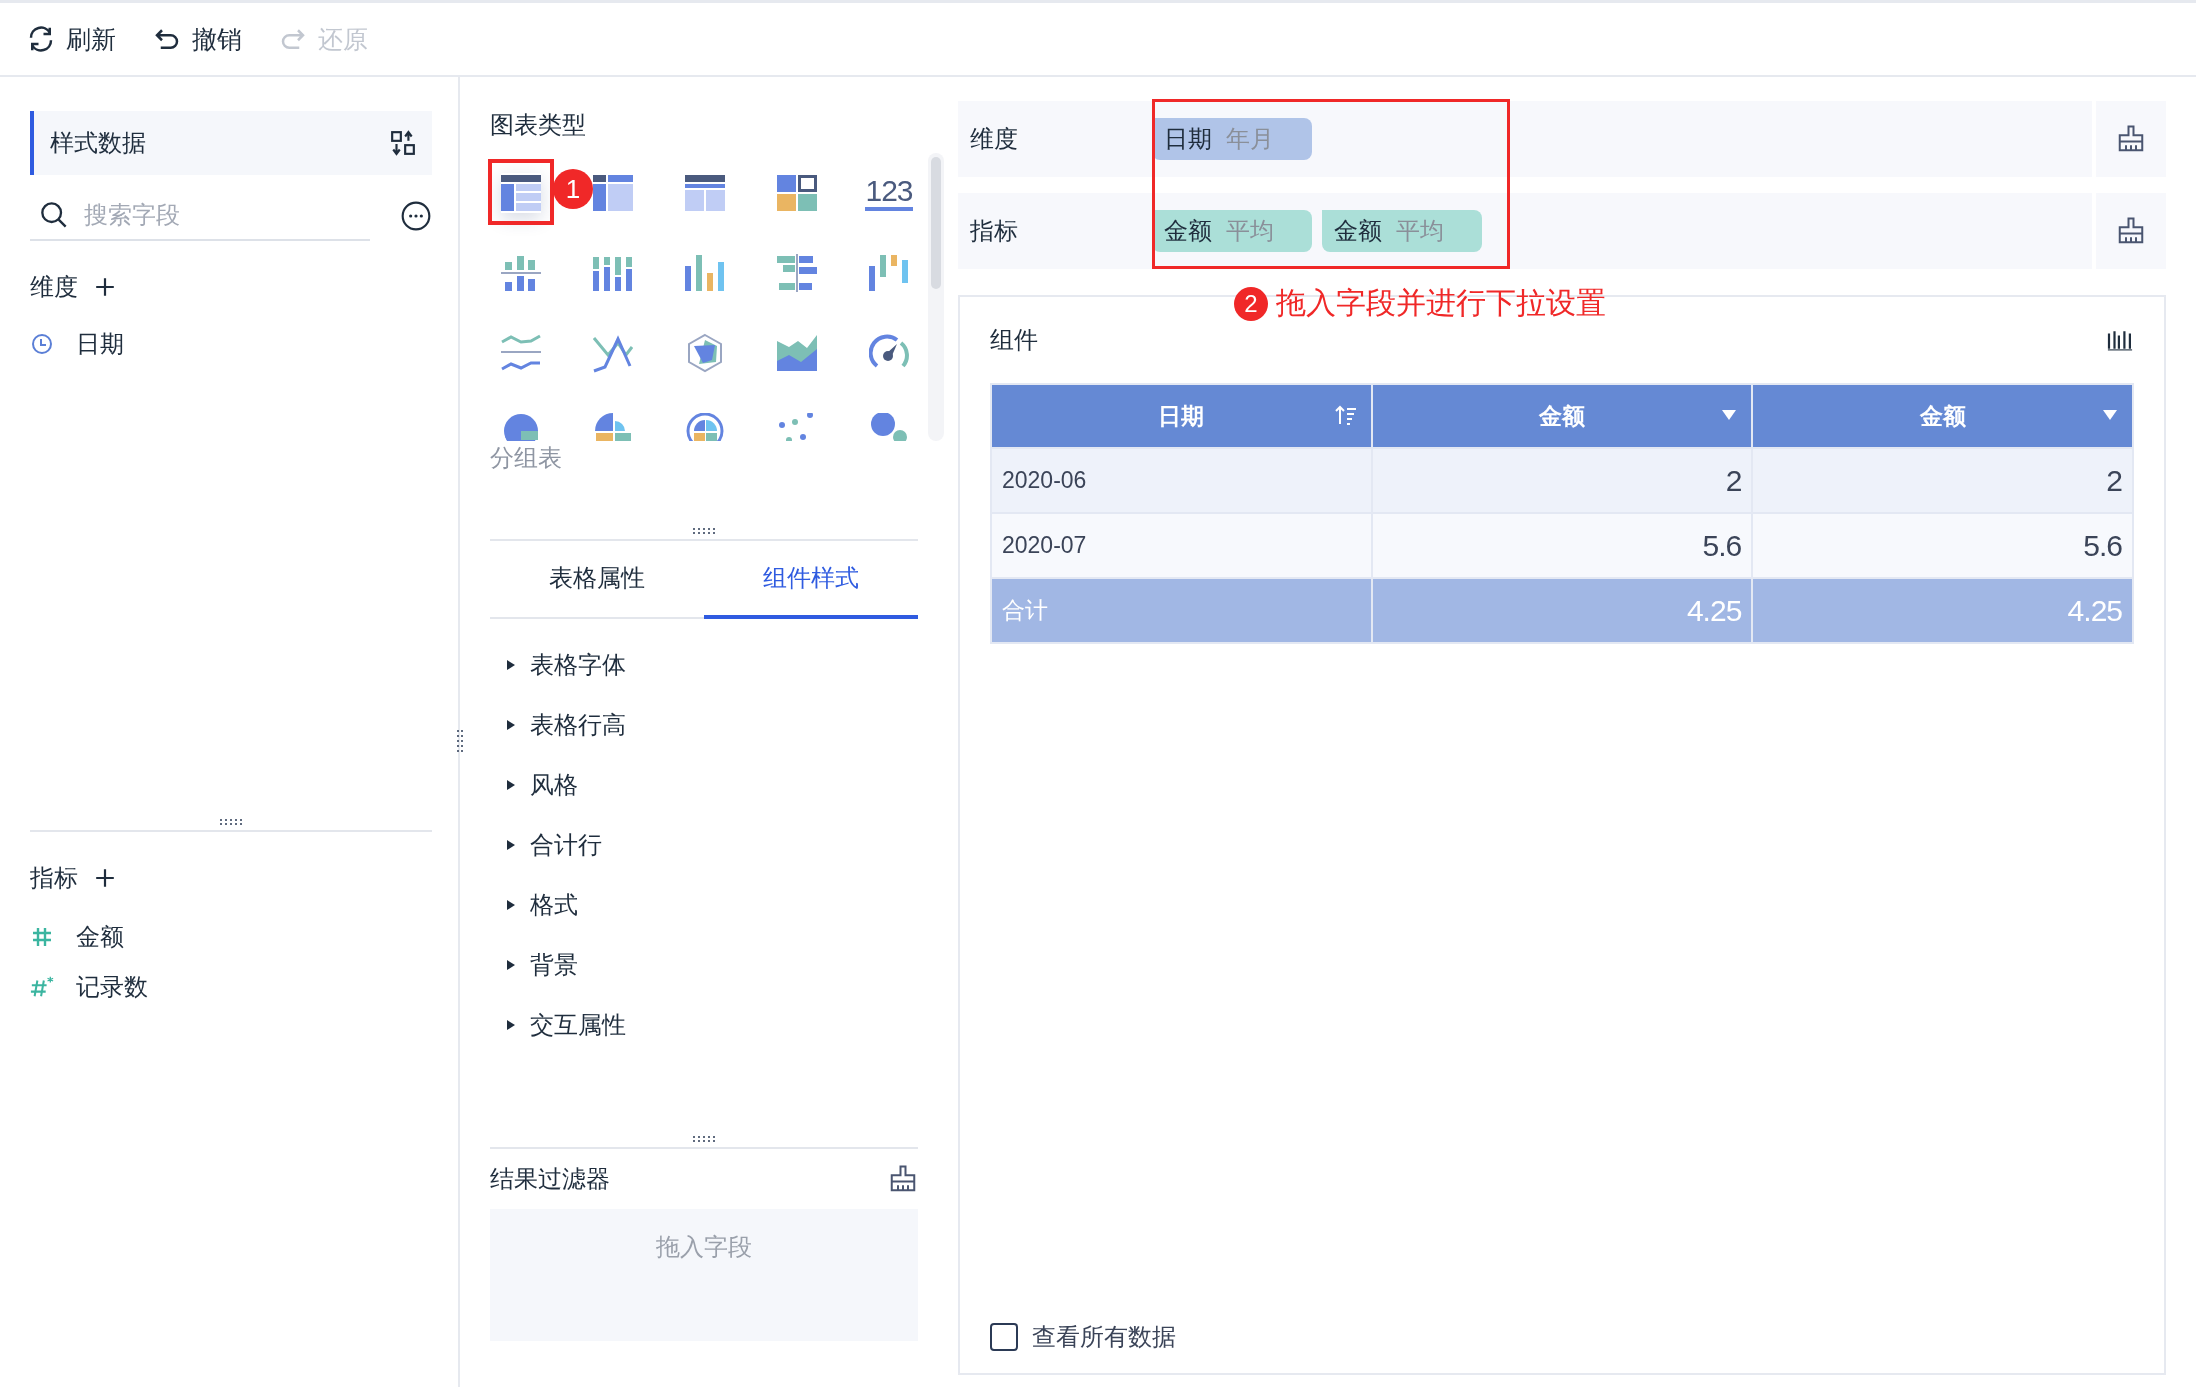  I want to click on checkbox, so click(1004, 1337).